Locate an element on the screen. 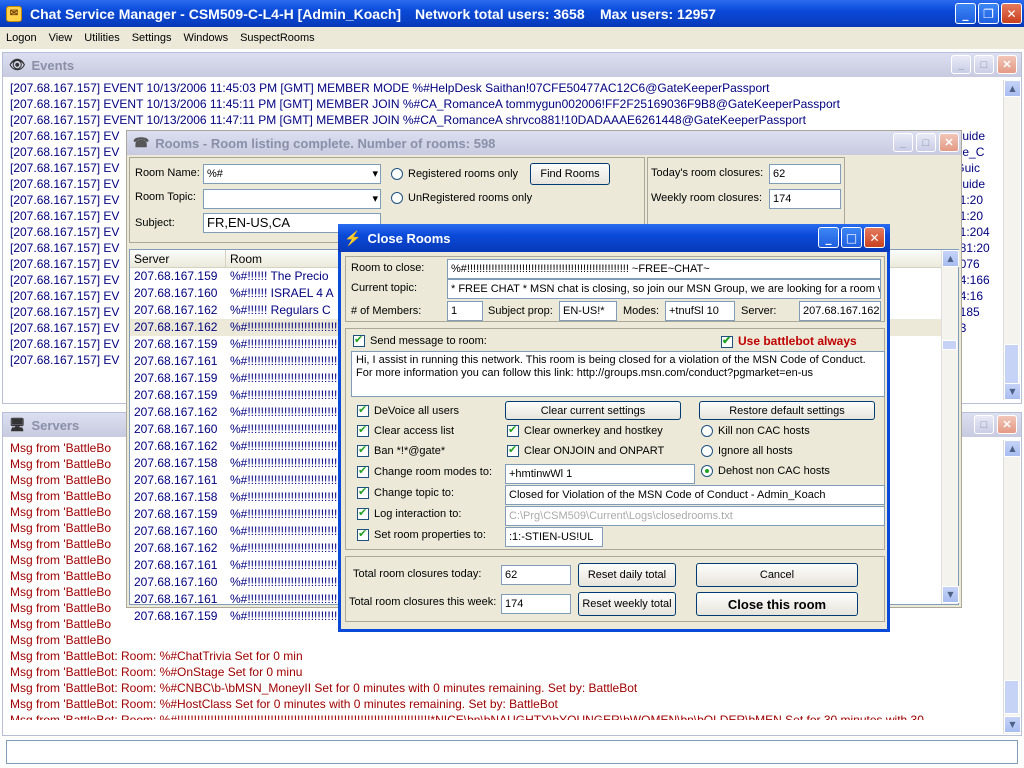 The width and height of the screenshot is (1024, 768). app-icon: ✉ is located at coordinates (14, 13).